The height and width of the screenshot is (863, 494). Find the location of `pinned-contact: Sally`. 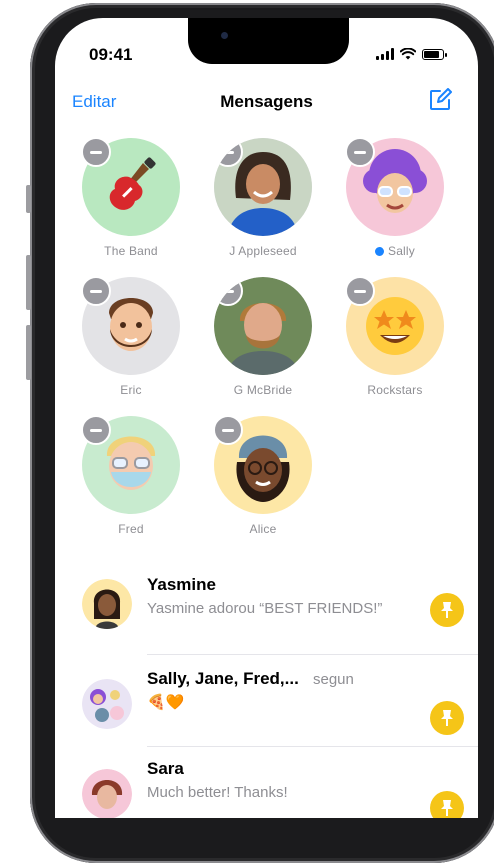

pinned-contact: Sally is located at coordinates (395, 197).